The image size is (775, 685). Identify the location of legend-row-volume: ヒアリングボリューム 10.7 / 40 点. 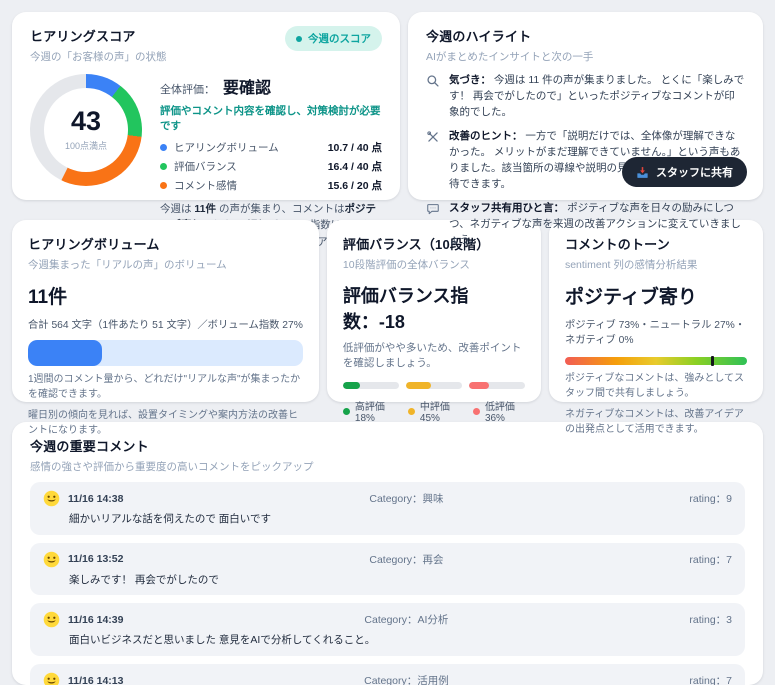
(271, 147).